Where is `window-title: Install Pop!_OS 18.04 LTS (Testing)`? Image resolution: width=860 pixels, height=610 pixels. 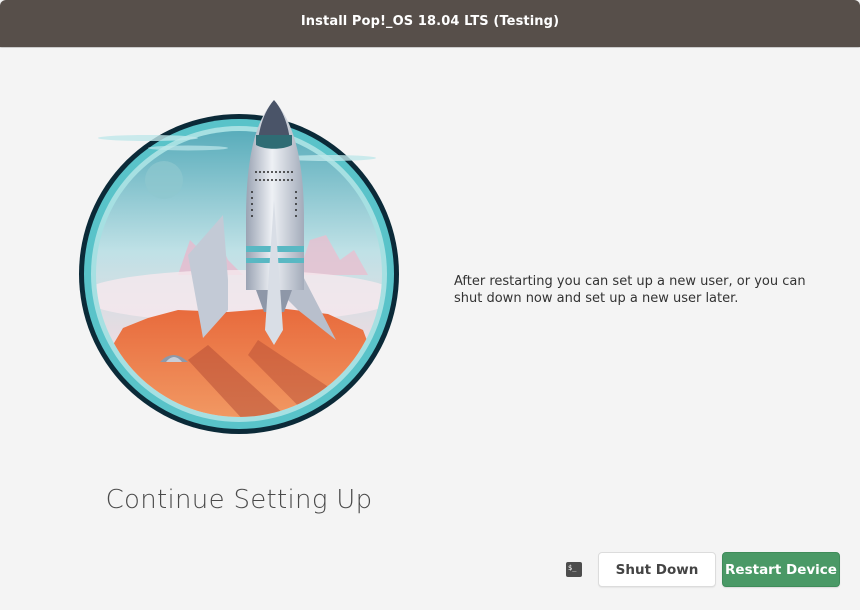 window-title: Install Pop!_OS 18.04 LTS (Testing) is located at coordinates (430, 21).